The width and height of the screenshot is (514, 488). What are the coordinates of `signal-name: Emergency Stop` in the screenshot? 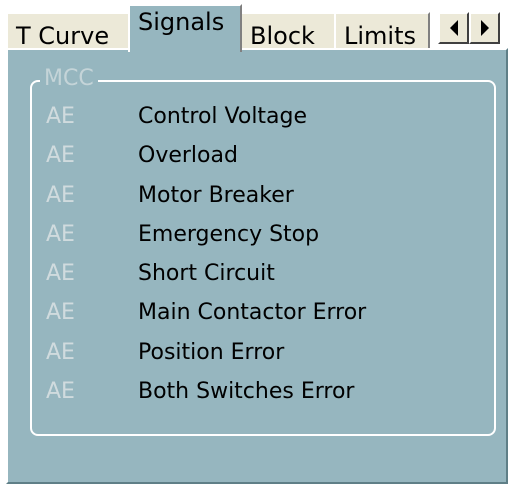 It's located at (229, 234).